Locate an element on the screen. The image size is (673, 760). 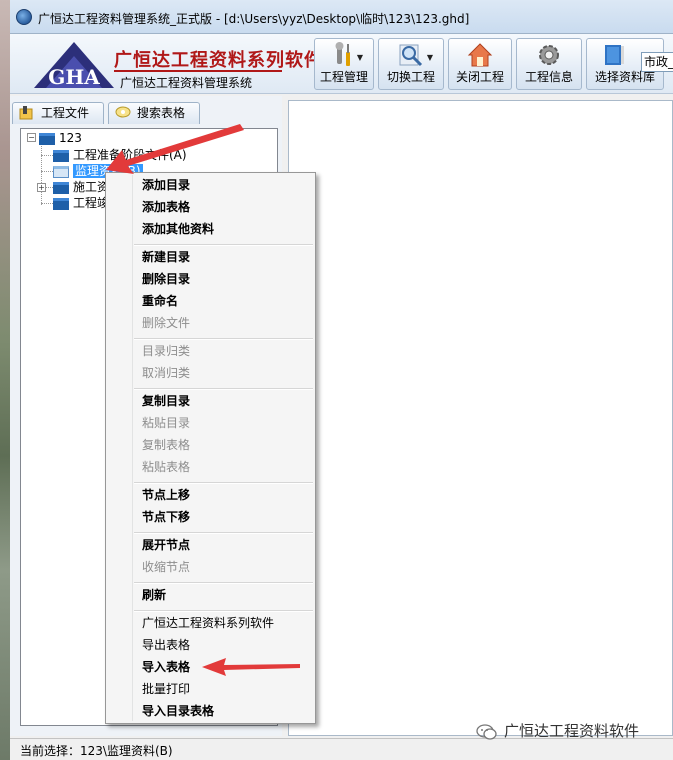
tab-search-forms: 搜索表格 is located at coordinates (154, 113).